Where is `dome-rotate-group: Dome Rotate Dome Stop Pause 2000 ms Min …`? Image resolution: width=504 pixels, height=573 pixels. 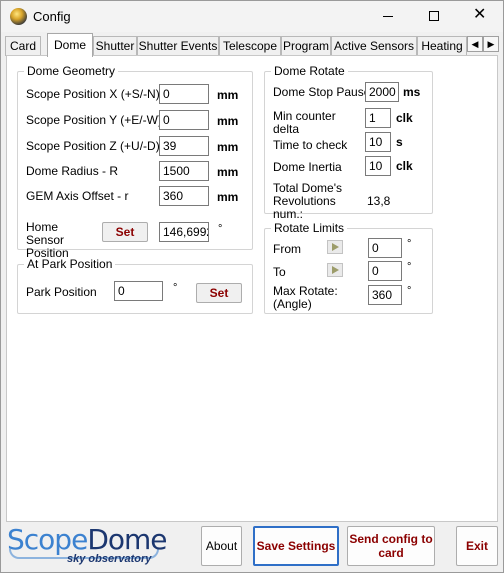
dome-rotate-group: Dome Rotate Dome Stop Pause 2000 ms Min … is located at coordinates (348, 142).